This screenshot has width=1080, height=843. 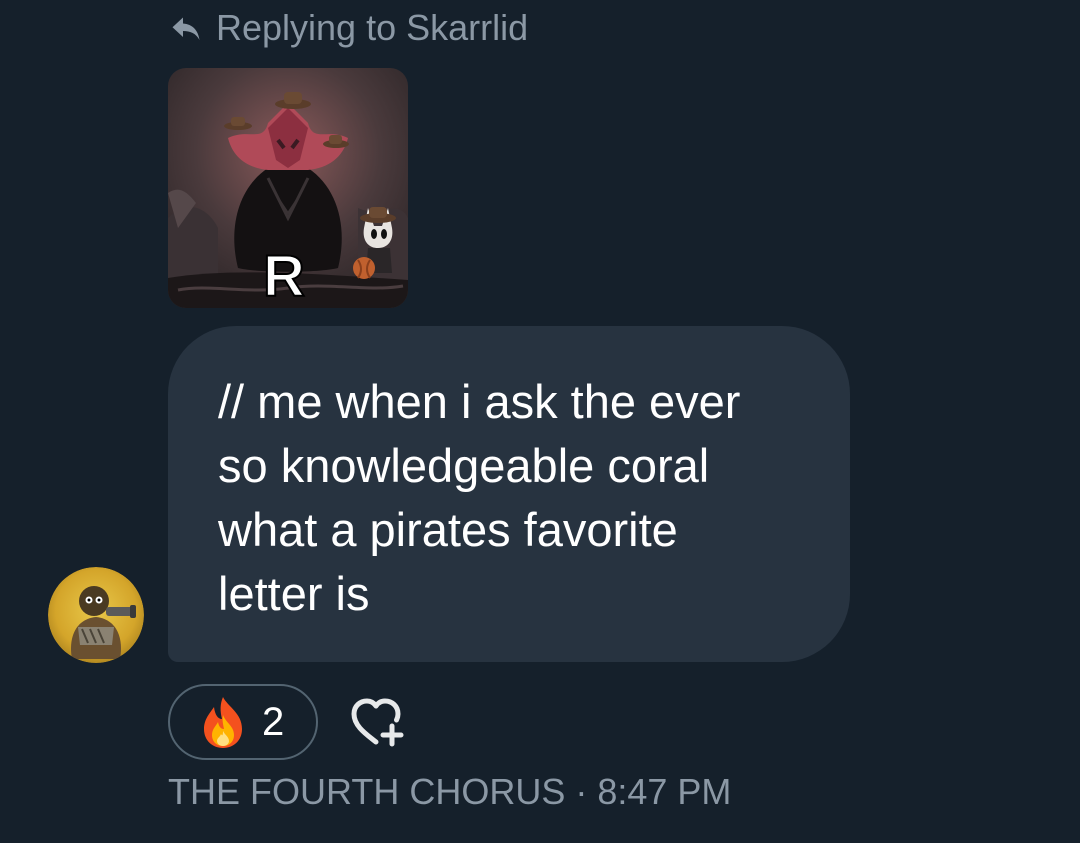 I want to click on reply-media-thumbnail: R, so click(x=288, y=188).